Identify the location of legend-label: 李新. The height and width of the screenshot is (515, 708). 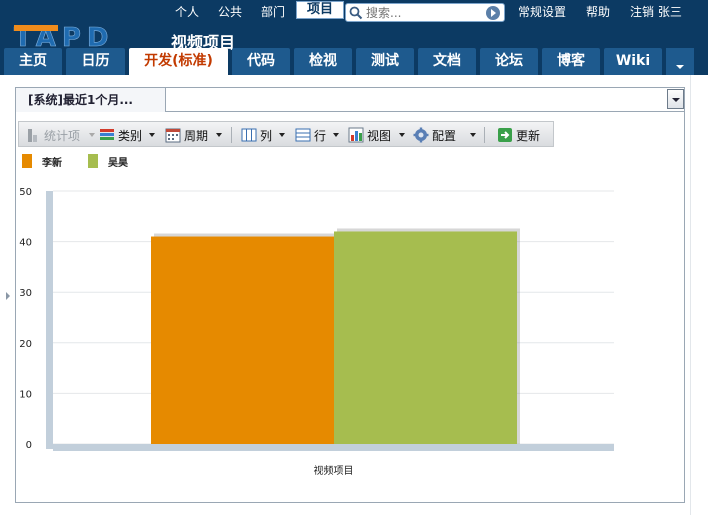
(52, 163).